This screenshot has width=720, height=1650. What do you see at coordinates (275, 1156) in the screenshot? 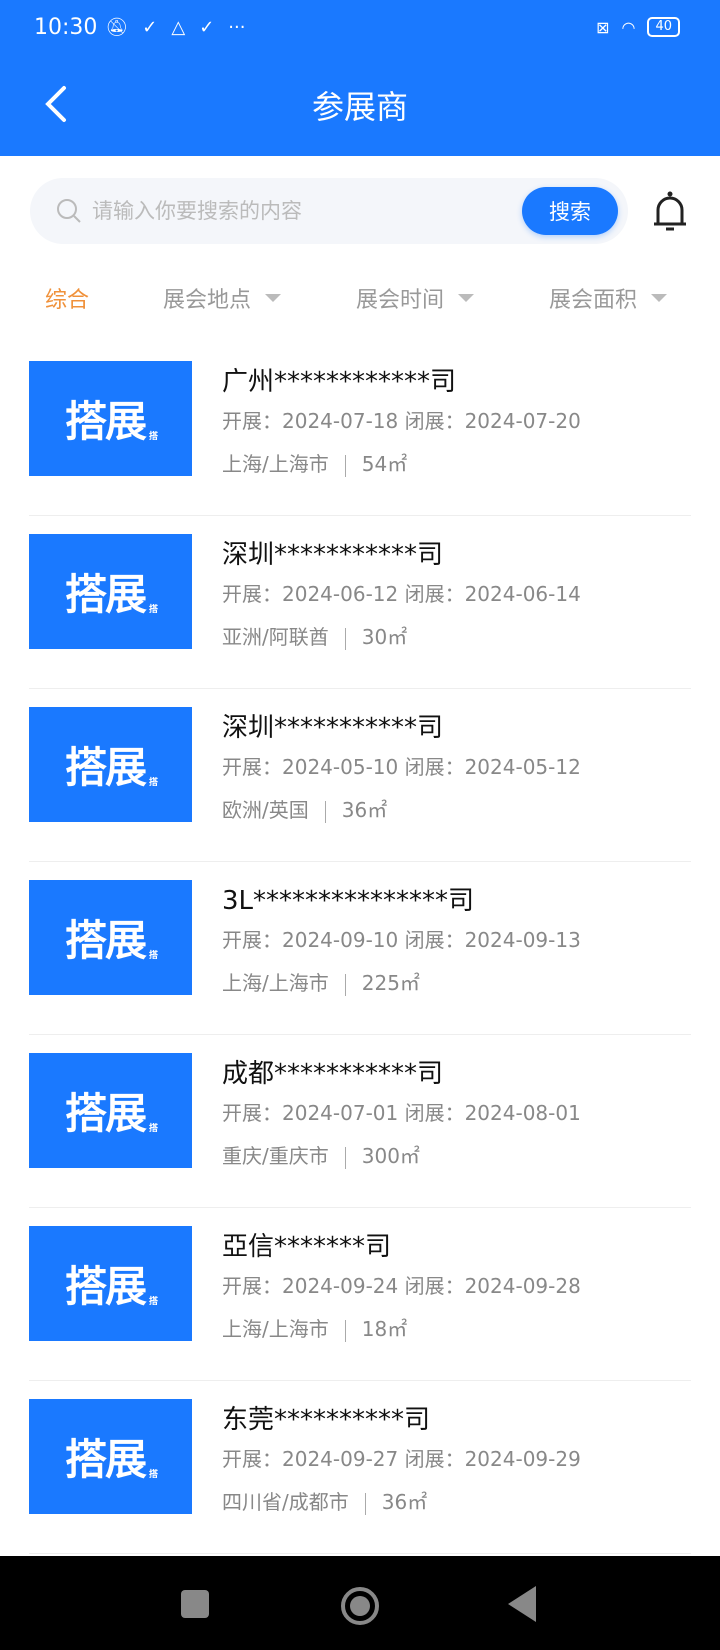
I see `exhibit-location: 重庆/重庆市` at bounding box center [275, 1156].